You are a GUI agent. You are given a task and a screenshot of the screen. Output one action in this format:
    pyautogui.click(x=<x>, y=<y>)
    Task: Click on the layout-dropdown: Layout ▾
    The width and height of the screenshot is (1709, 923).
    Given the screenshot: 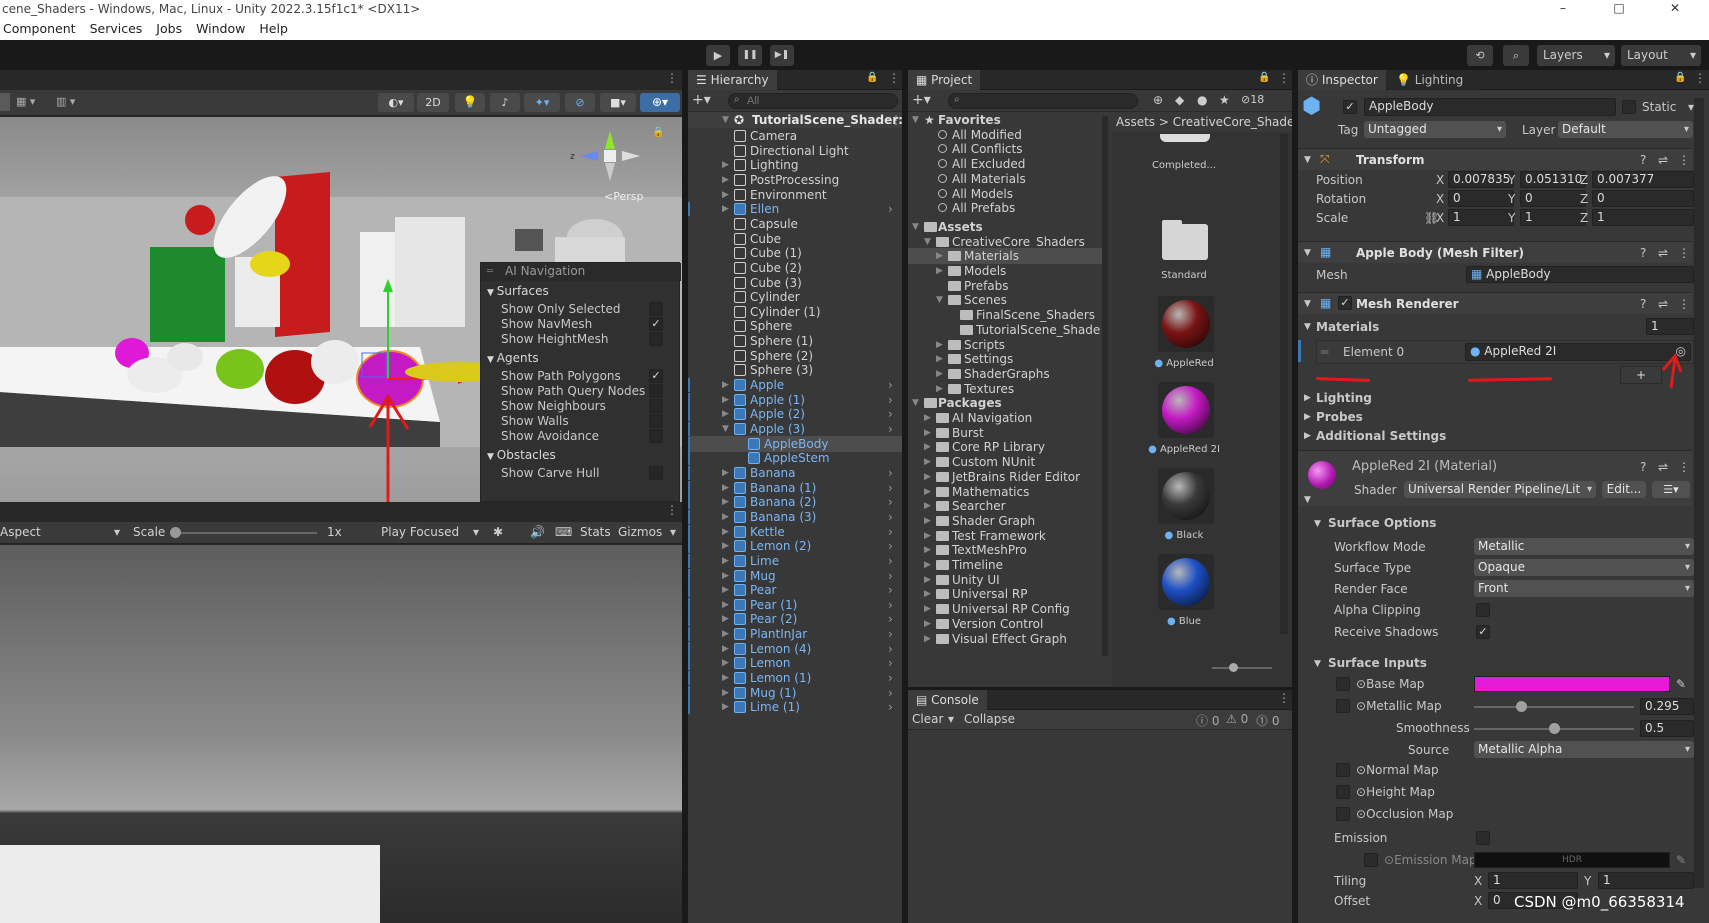 What is the action you would take?
    pyautogui.click(x=1661, y=55)
    